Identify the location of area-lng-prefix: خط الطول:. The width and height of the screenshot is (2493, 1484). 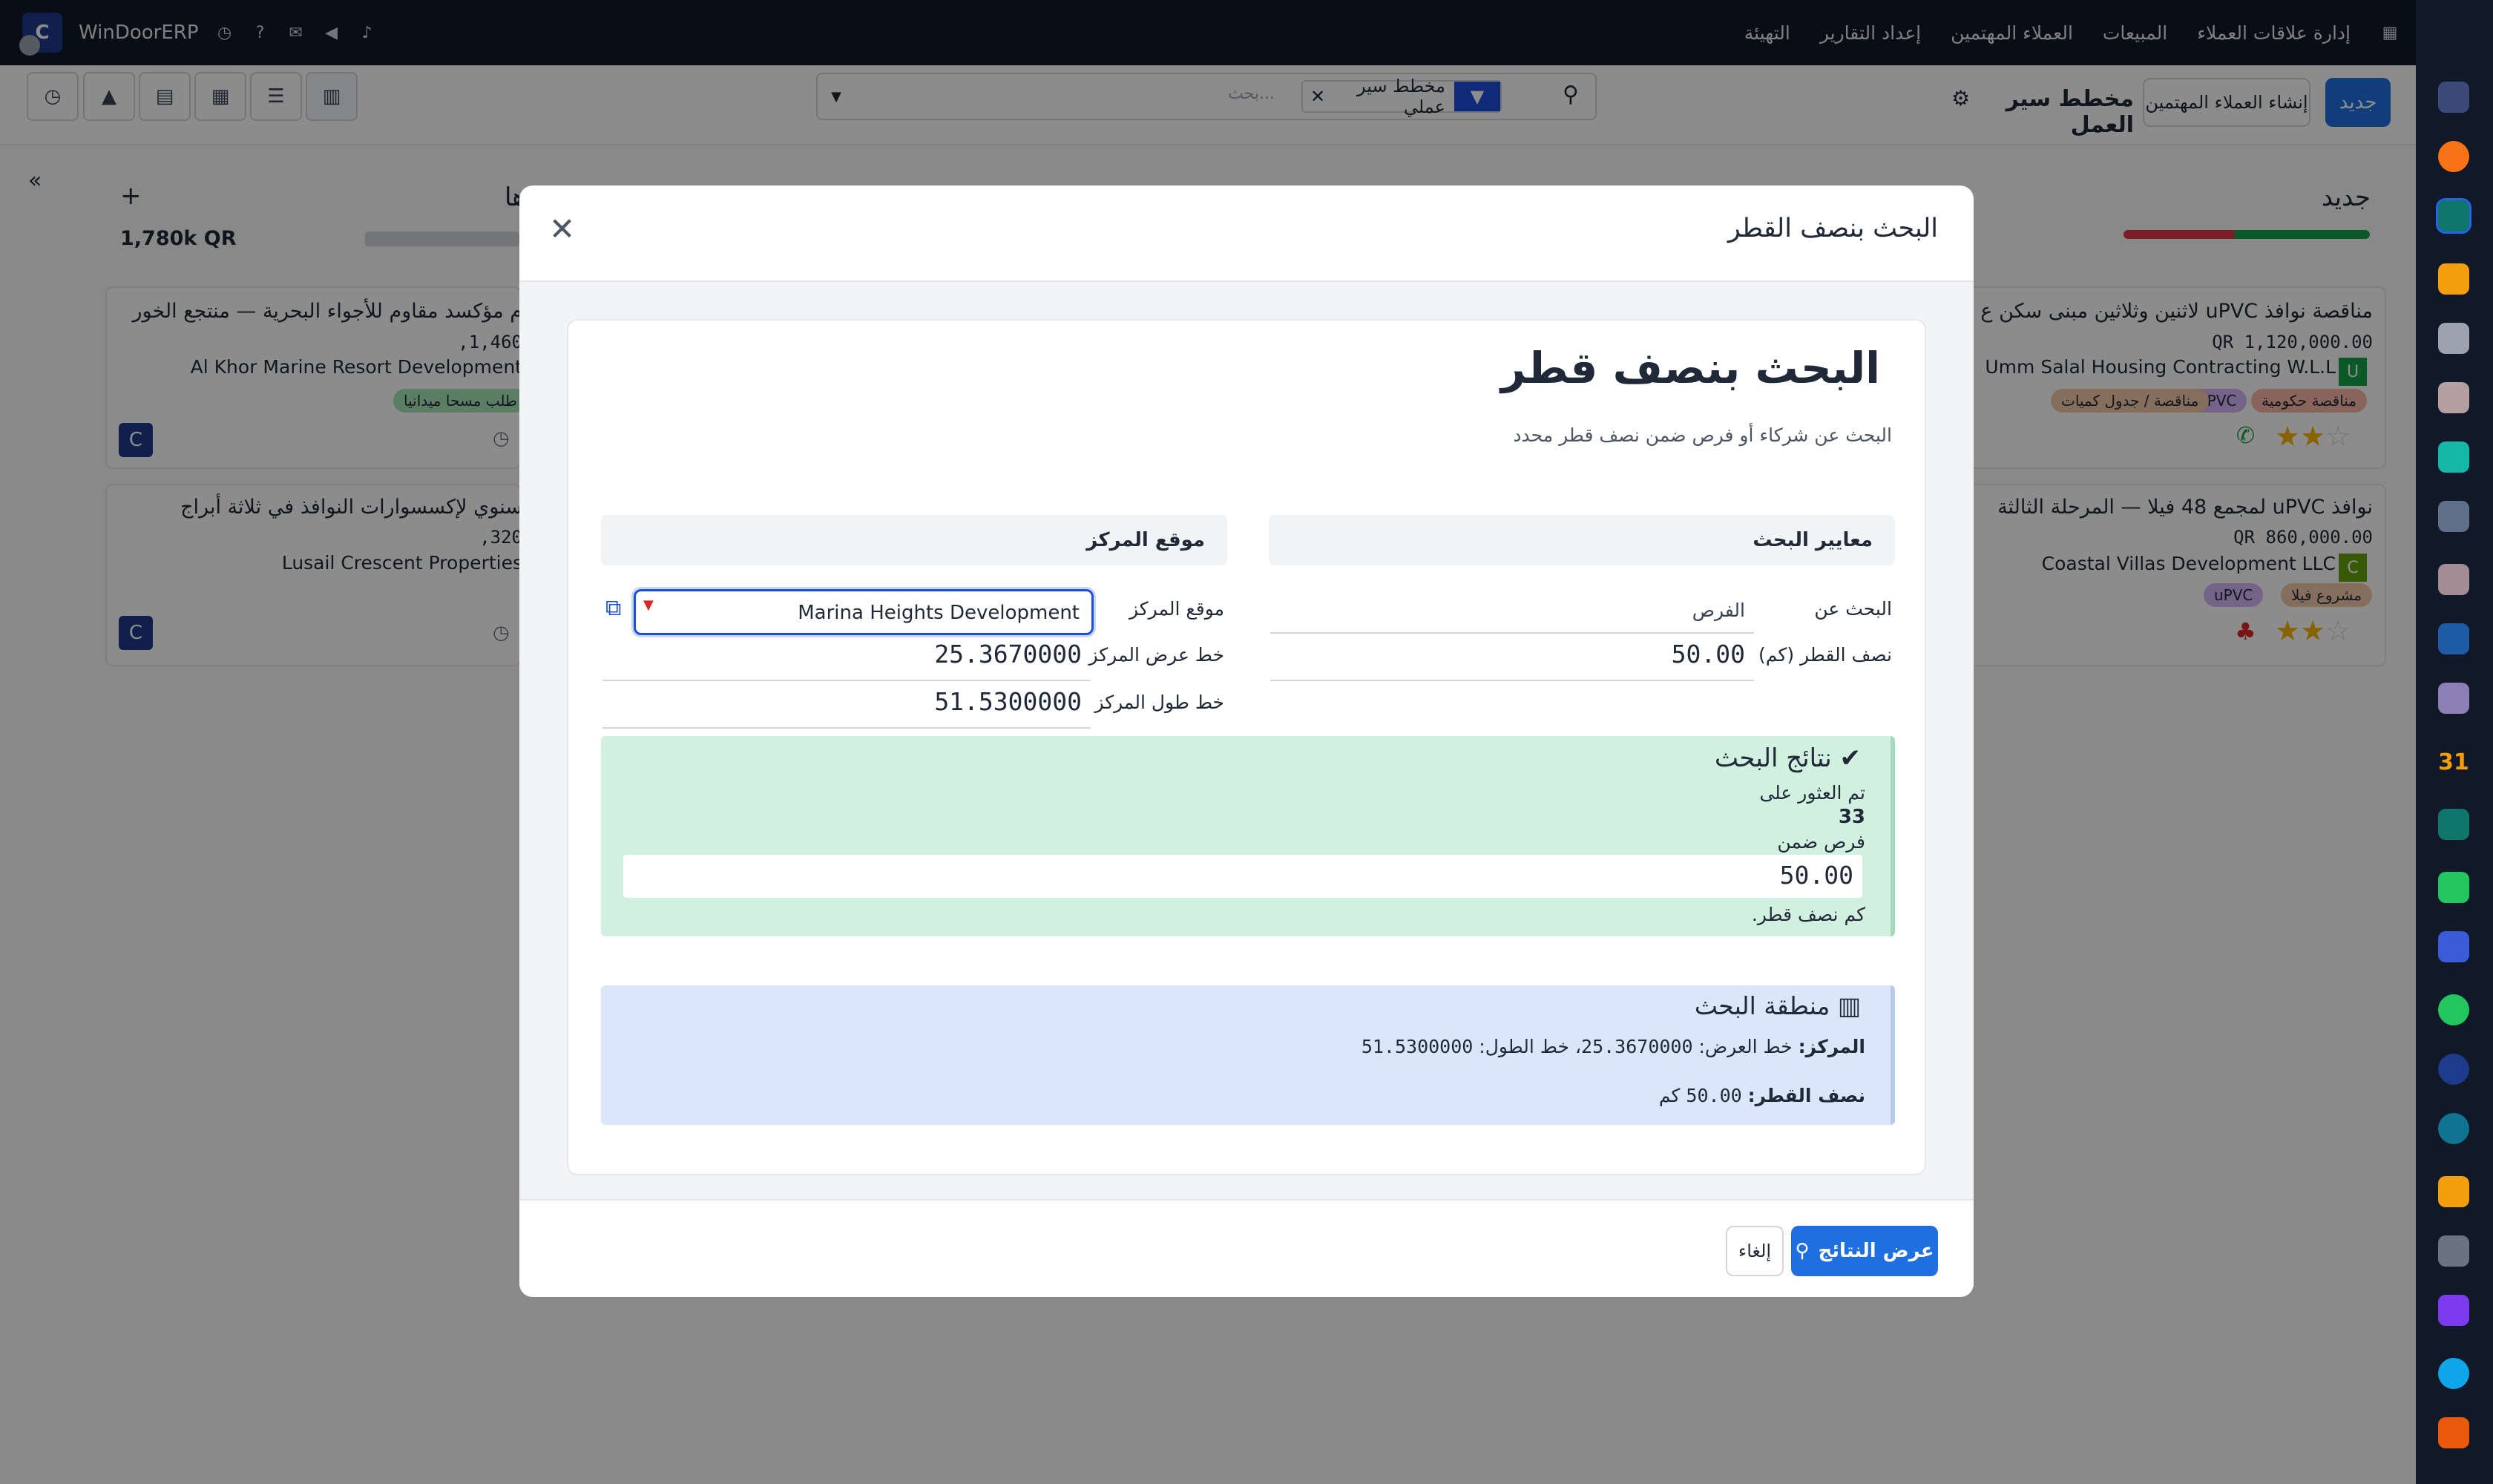
(1524, 1046).